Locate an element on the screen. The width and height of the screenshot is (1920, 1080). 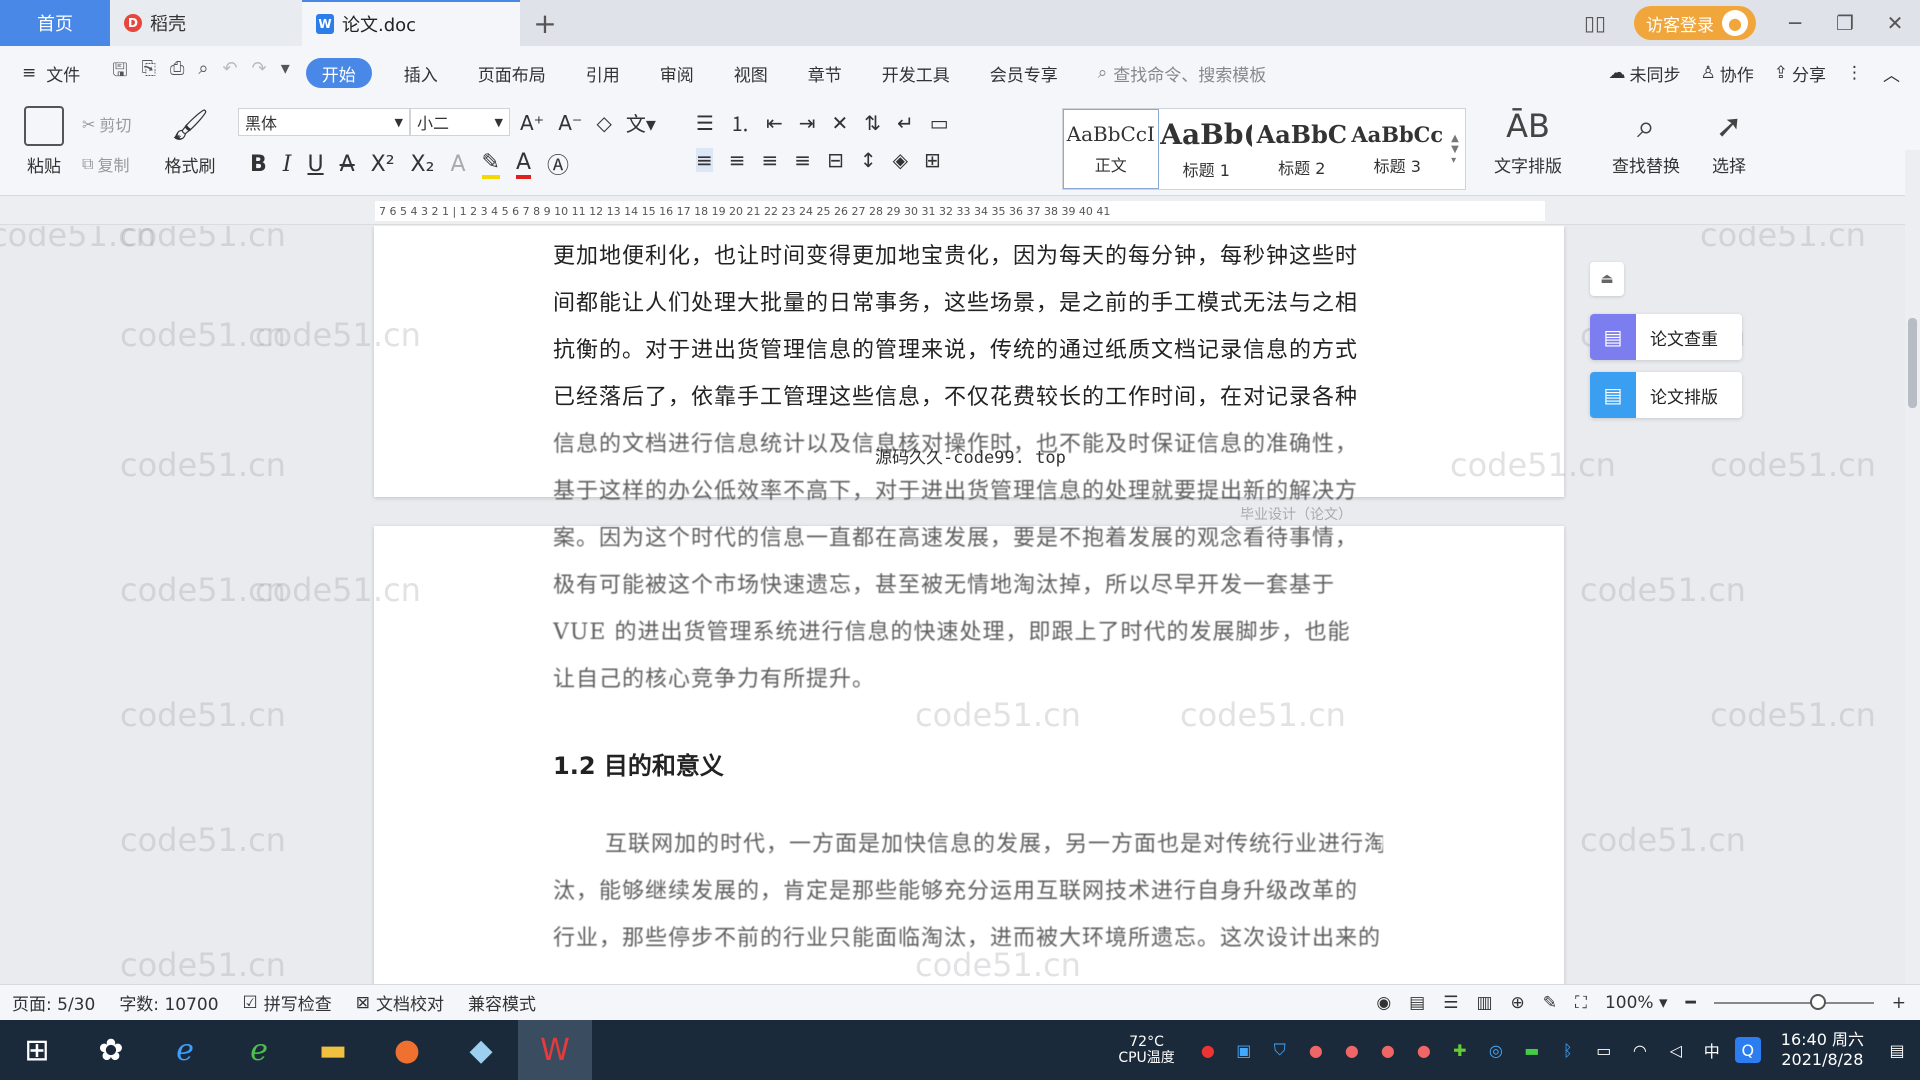
qq-icon: Q is located at coordinates (1747, 1050).